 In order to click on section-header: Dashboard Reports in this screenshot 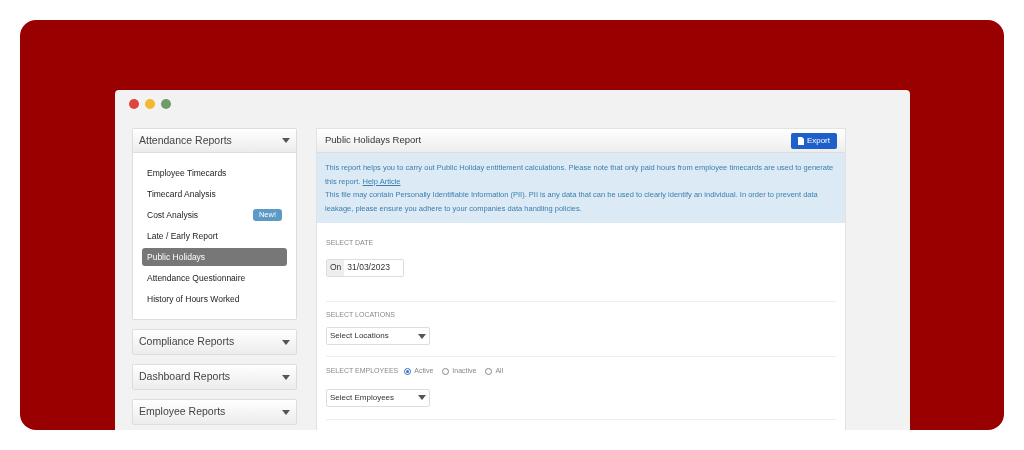, I will do `click(214, 377)`.